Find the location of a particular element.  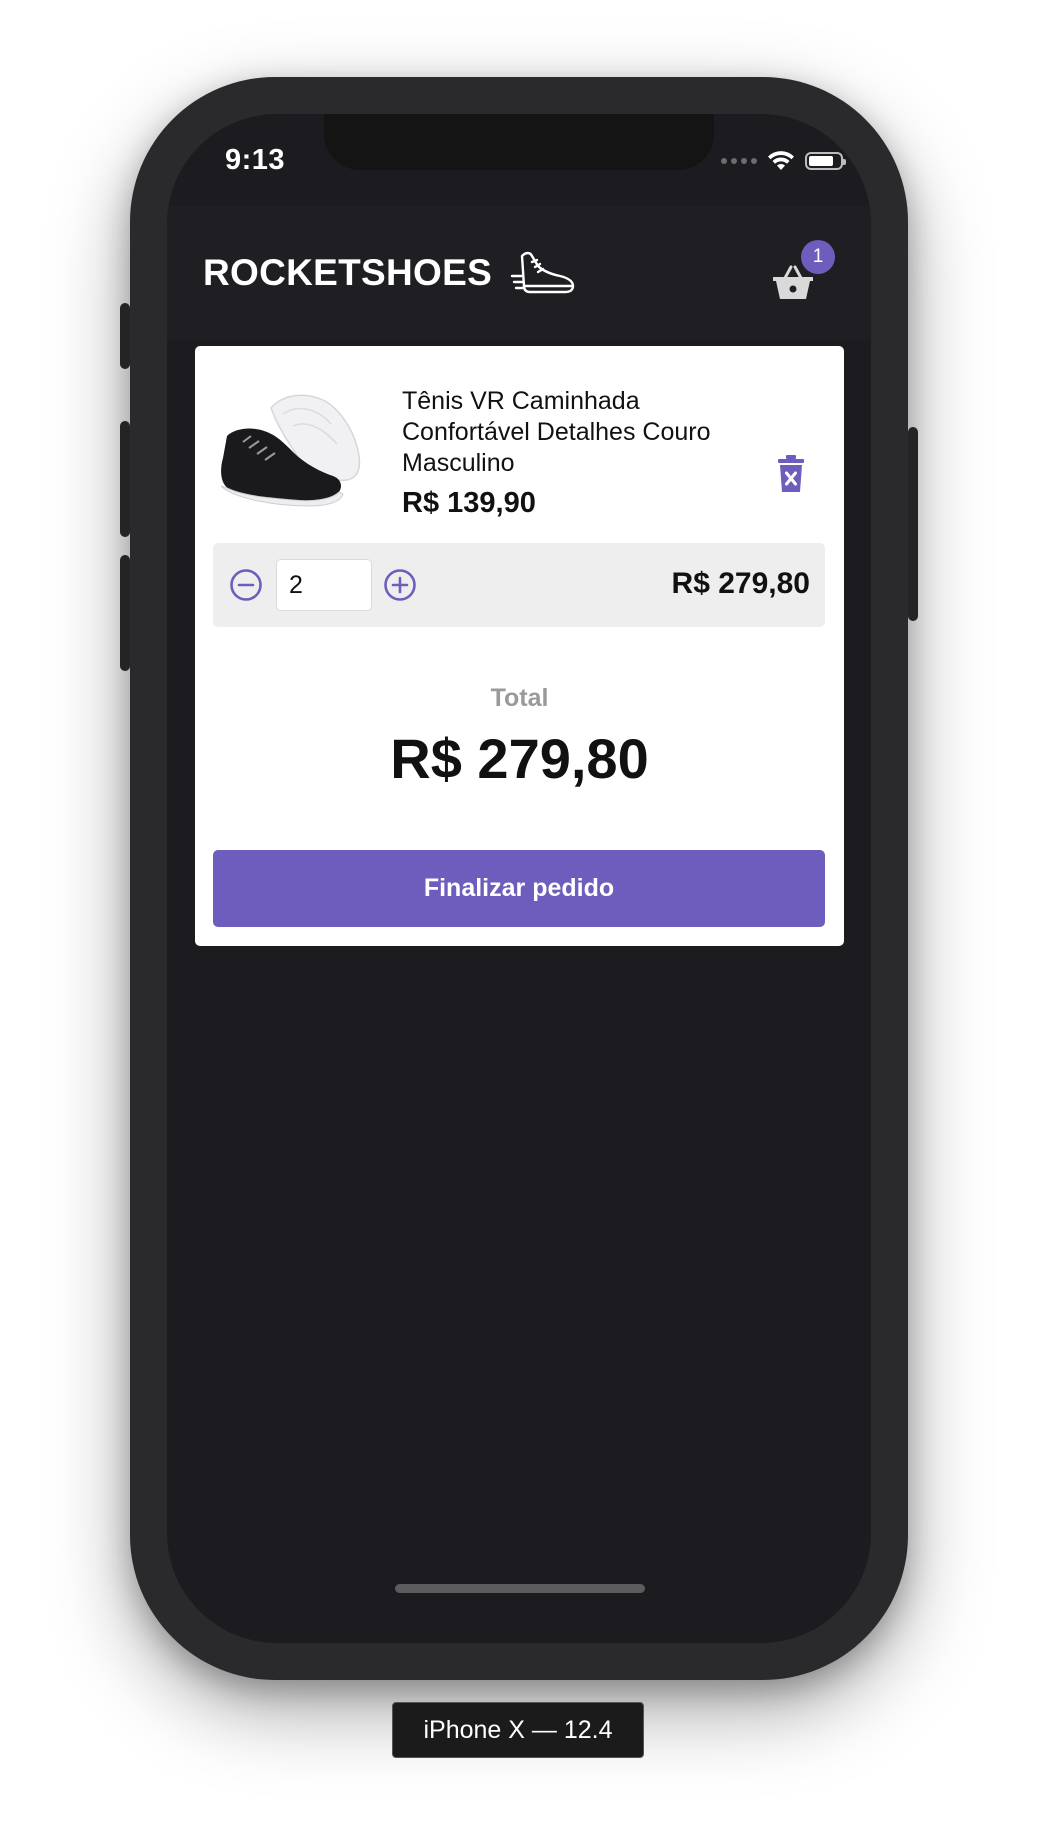

status-time: 9:13 is located at coordinates (255, 160).